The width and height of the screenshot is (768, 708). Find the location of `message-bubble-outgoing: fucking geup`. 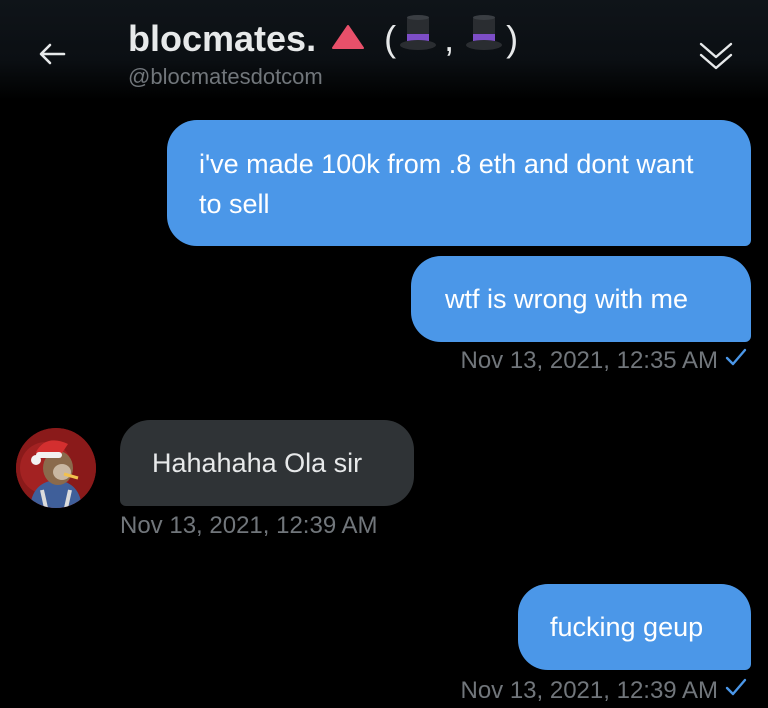

message-bubble-outgoing: fucking geup is located at coordinates (634, 627).